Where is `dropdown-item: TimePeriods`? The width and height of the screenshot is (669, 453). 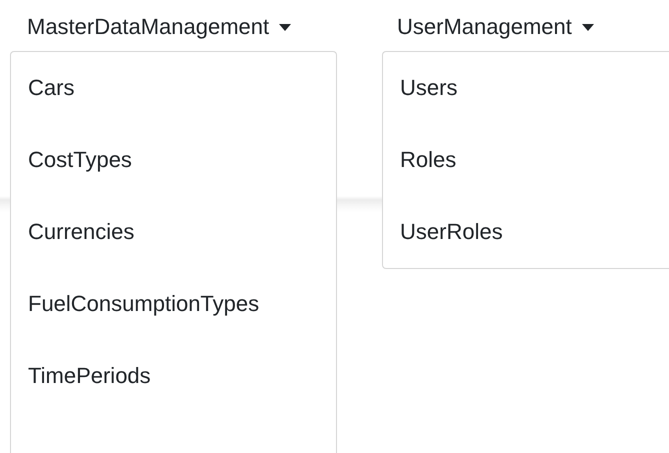
dropdown-item: TimePeriods is located at coordinates (89, 376).